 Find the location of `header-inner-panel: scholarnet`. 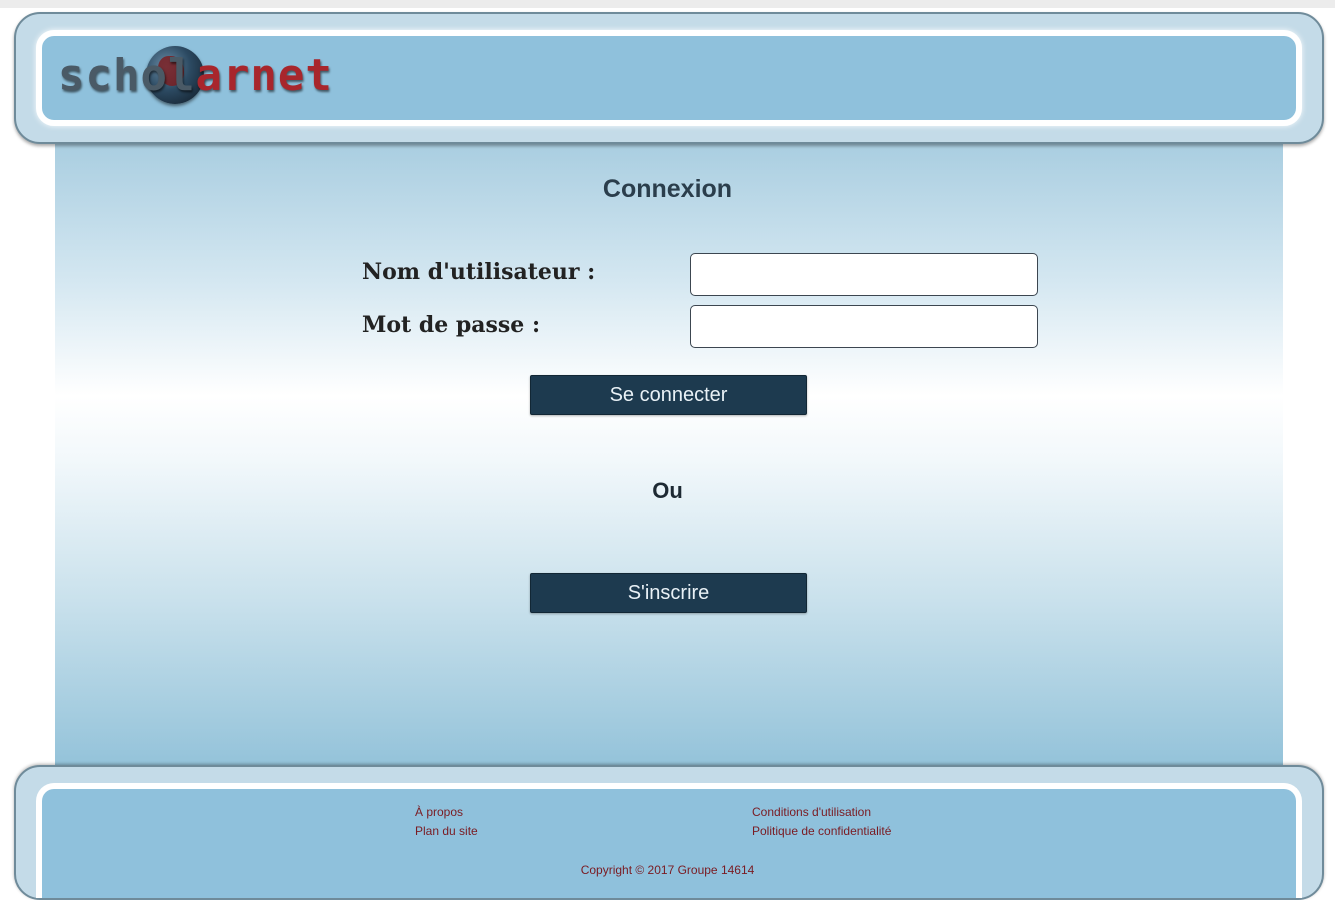

header-inner-panel: scholarnet is located at coordinates (669, 78).